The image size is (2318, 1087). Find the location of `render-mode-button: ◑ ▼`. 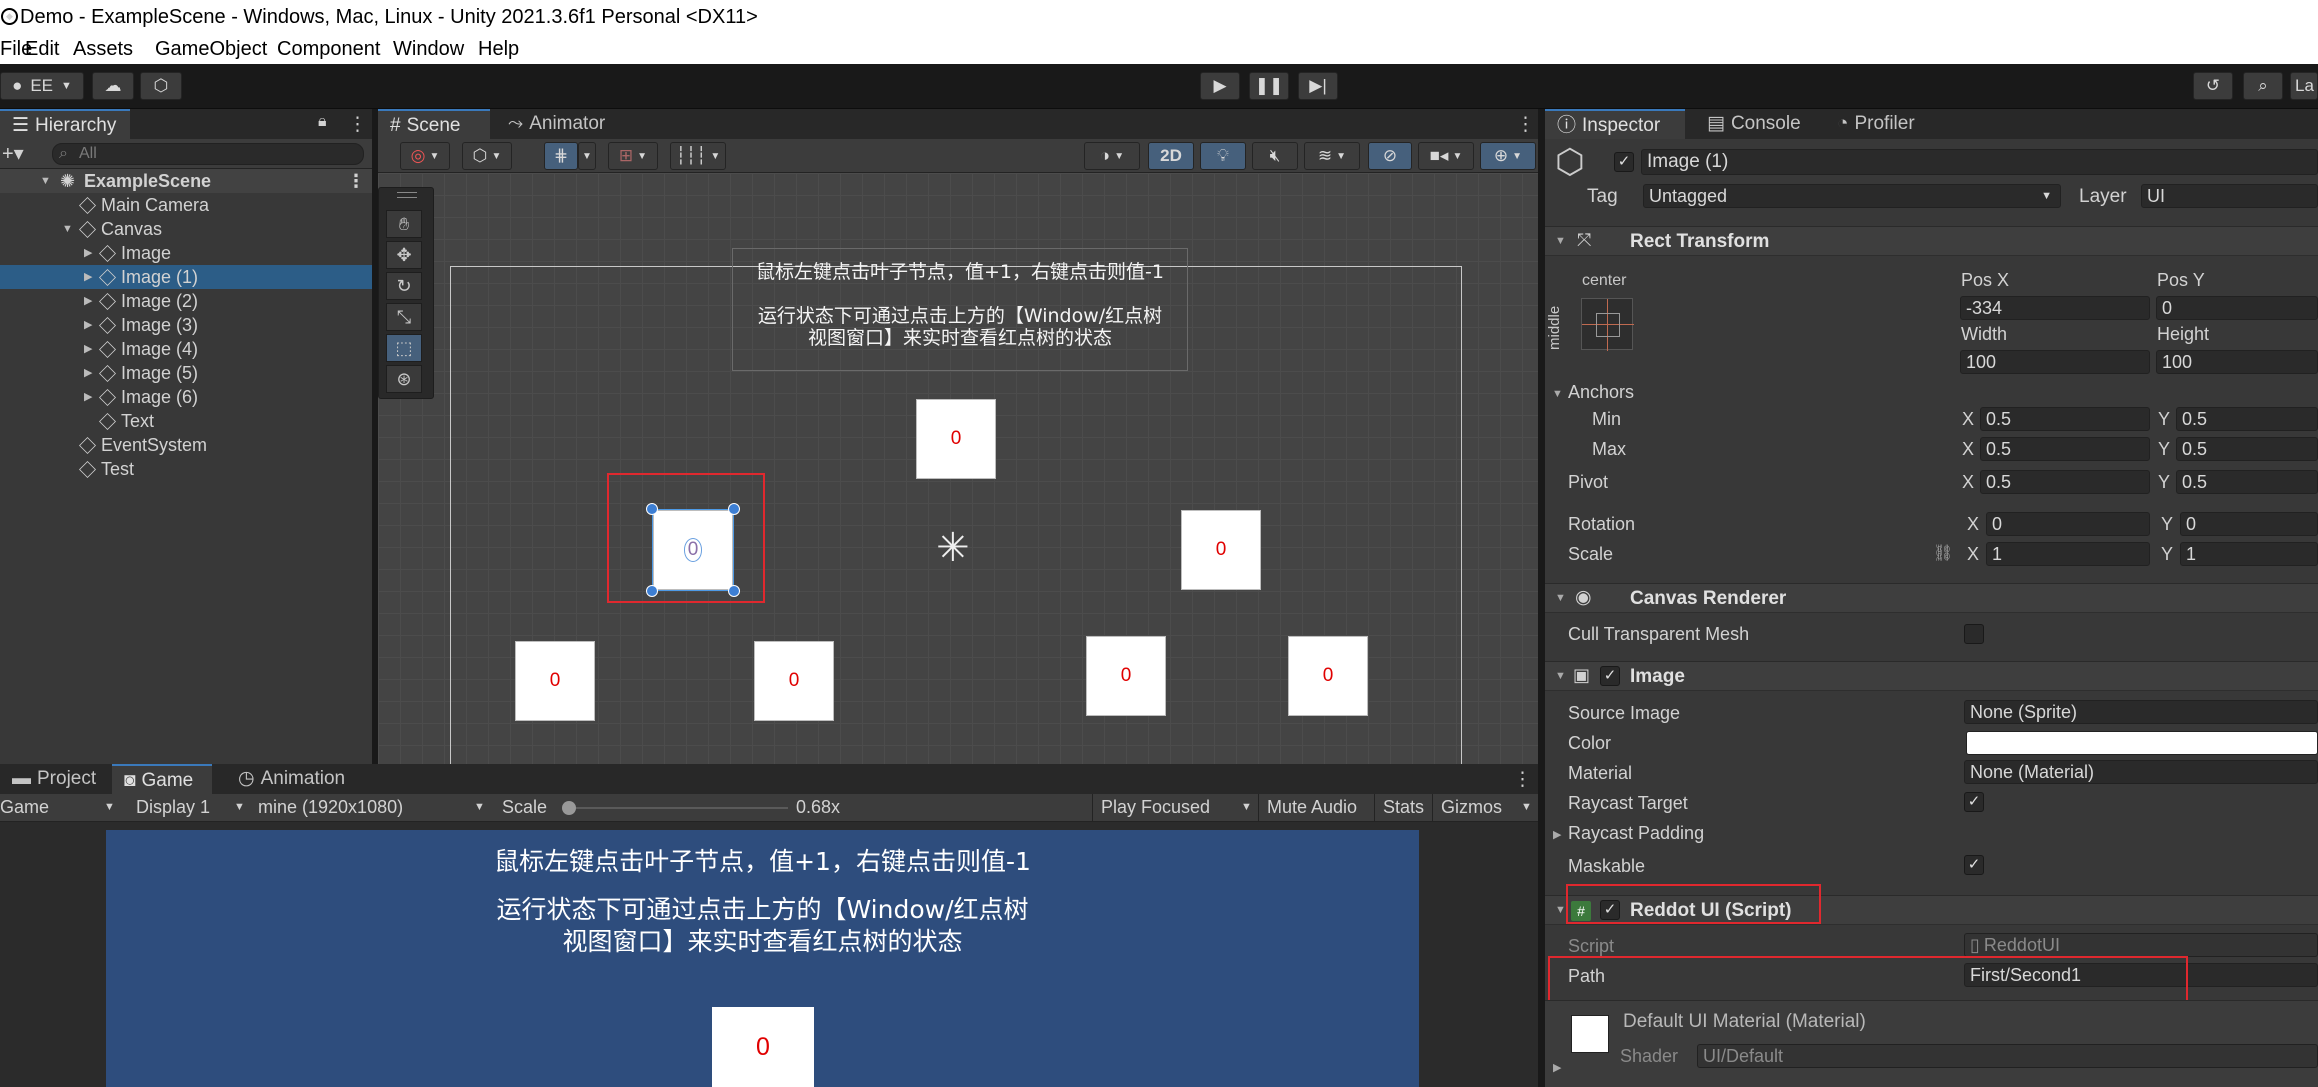

render-mode-button: ◑ ▼ is located at coordinates (1112, 156).